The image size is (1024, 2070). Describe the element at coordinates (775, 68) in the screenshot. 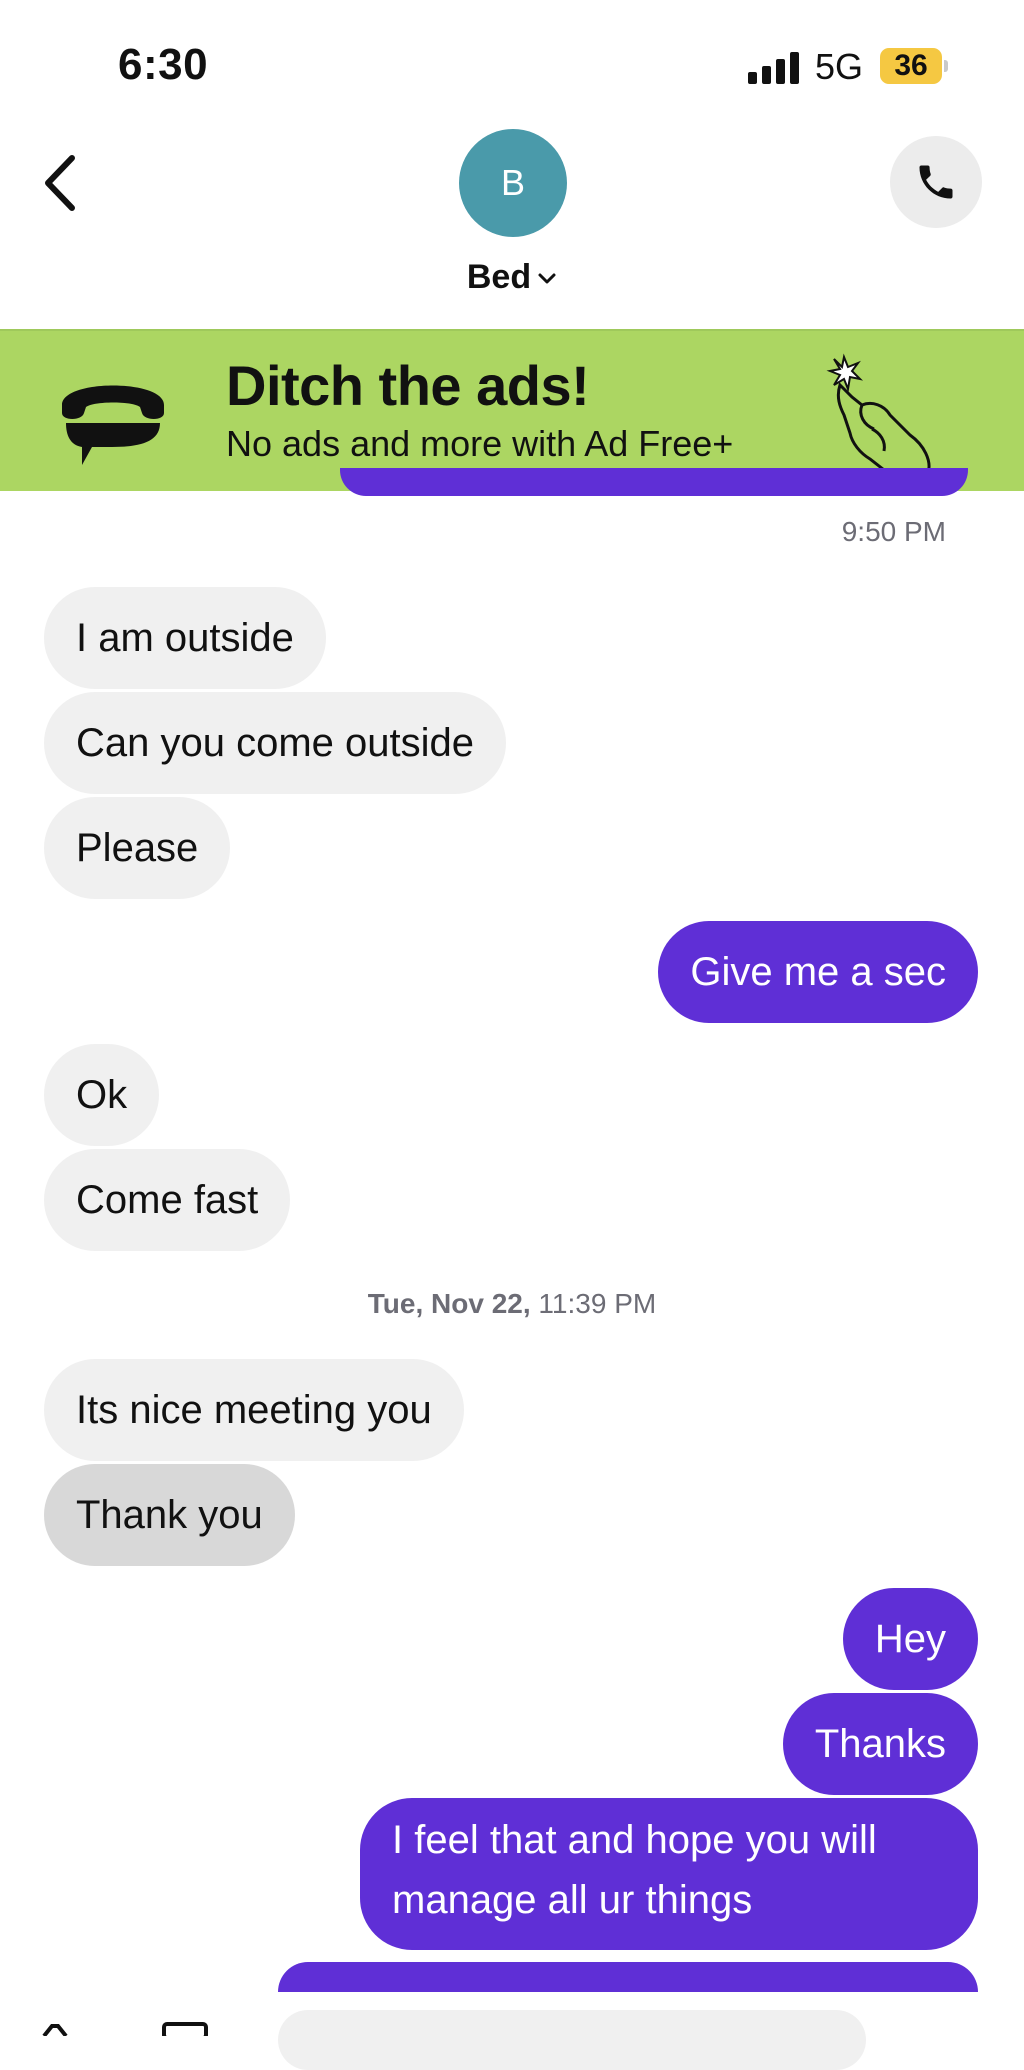

I see `cellular-signal-icon` at that location.